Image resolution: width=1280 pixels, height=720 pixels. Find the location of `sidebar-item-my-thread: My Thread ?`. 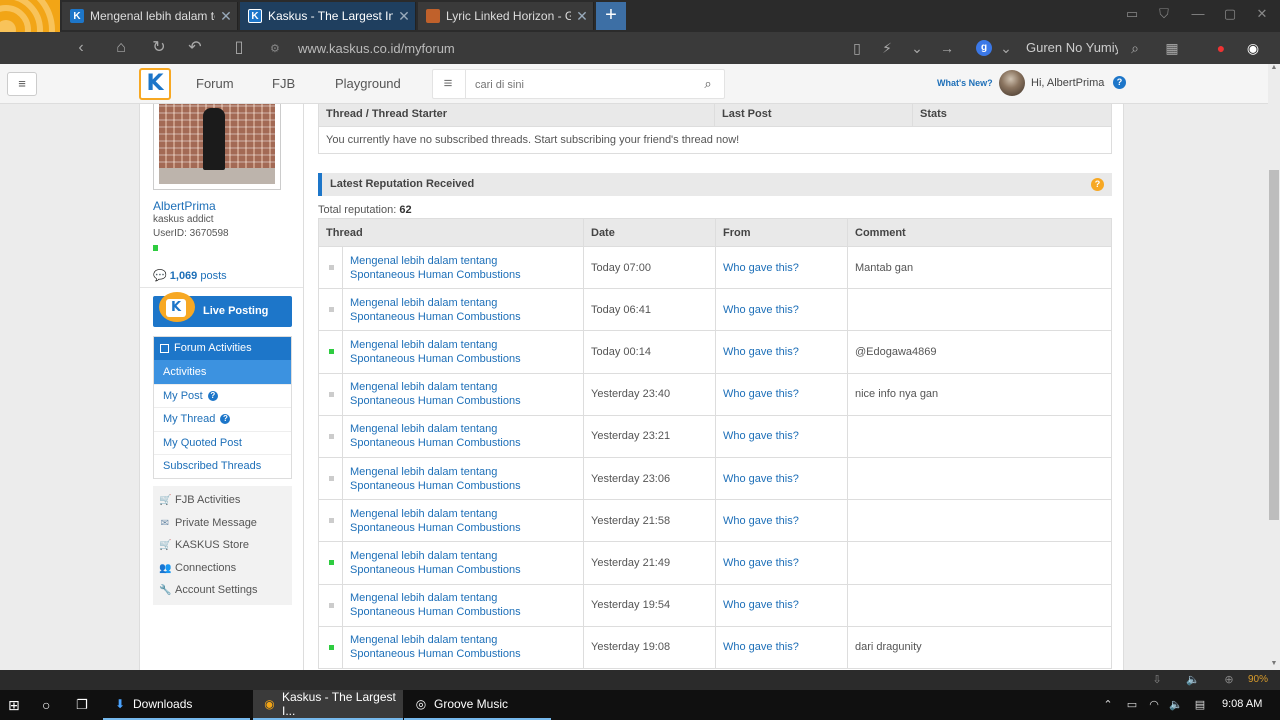

sidebar-item-my-thread: My Thread ? is located at coordinates (222, 419).